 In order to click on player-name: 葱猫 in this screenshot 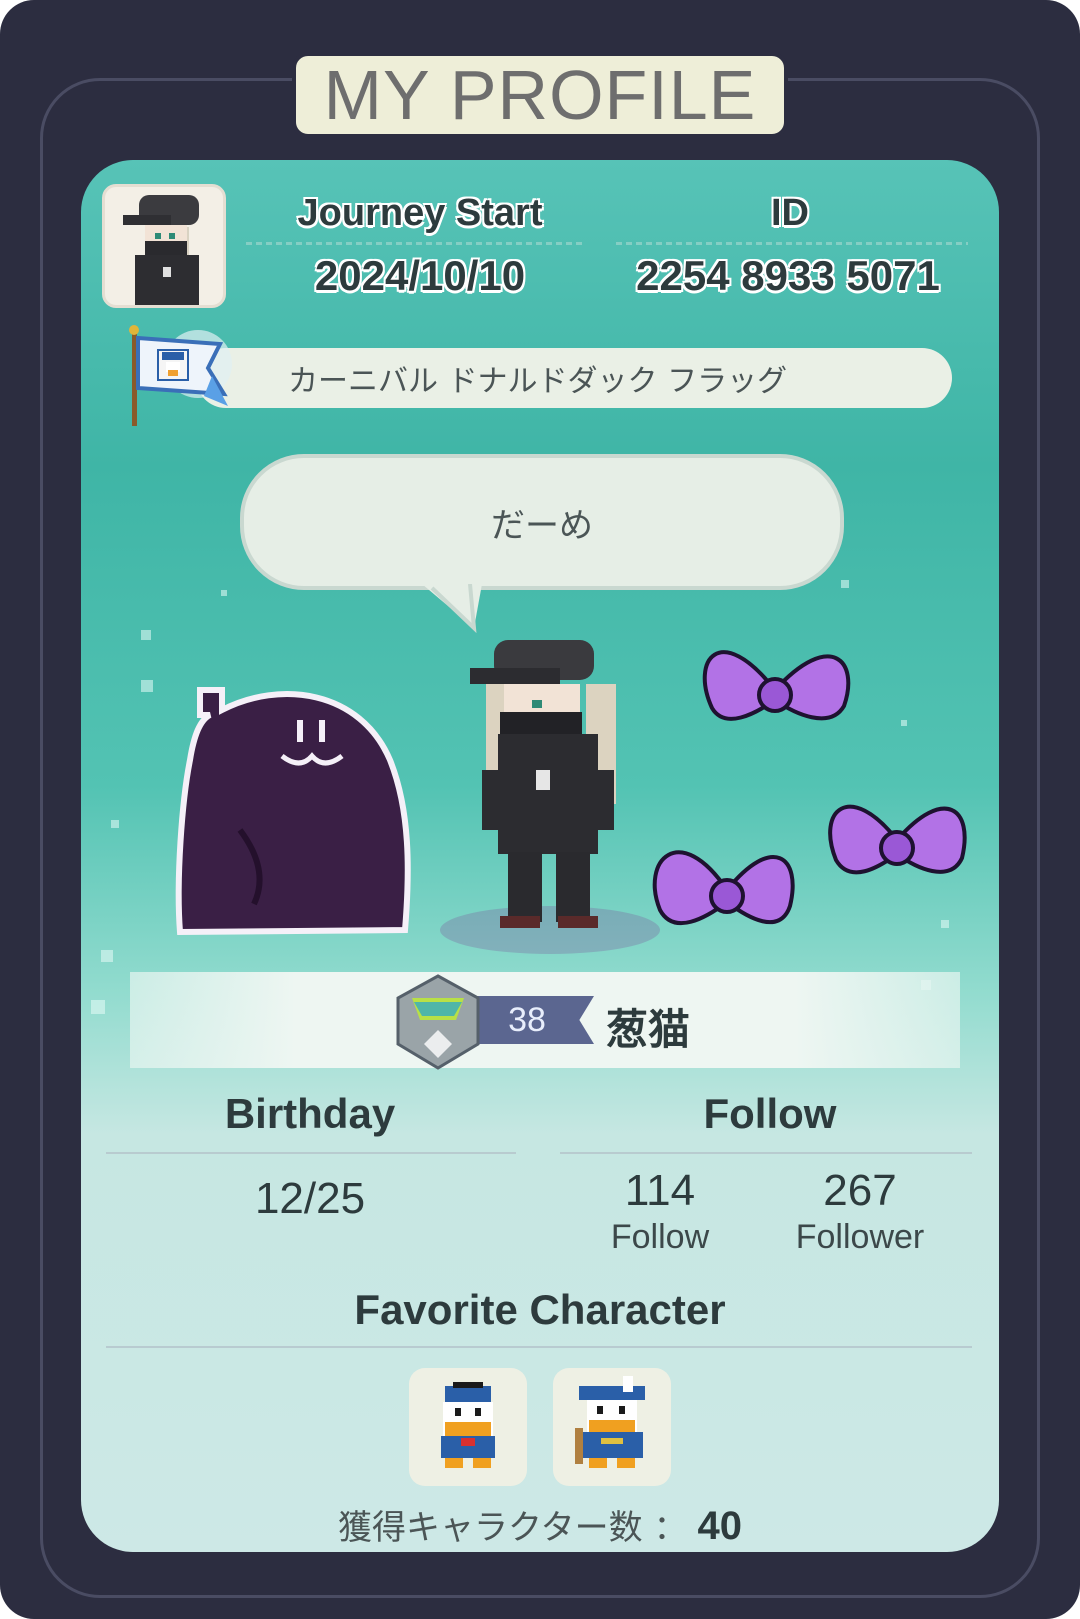, I will do `click(648, 1029)`.